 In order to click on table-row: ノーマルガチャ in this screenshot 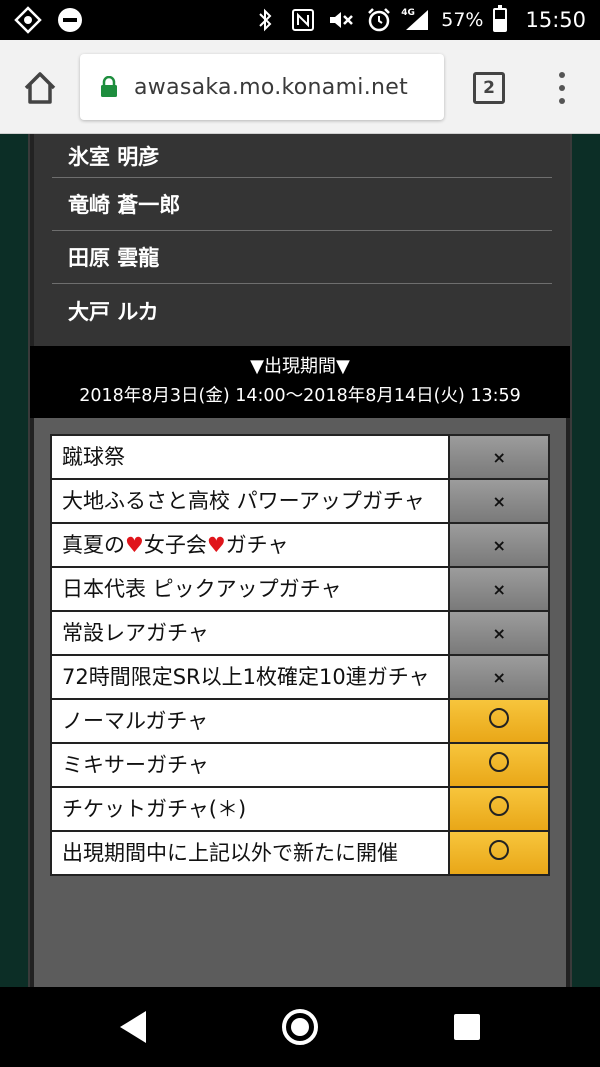, I will do `click(299, 721)`.